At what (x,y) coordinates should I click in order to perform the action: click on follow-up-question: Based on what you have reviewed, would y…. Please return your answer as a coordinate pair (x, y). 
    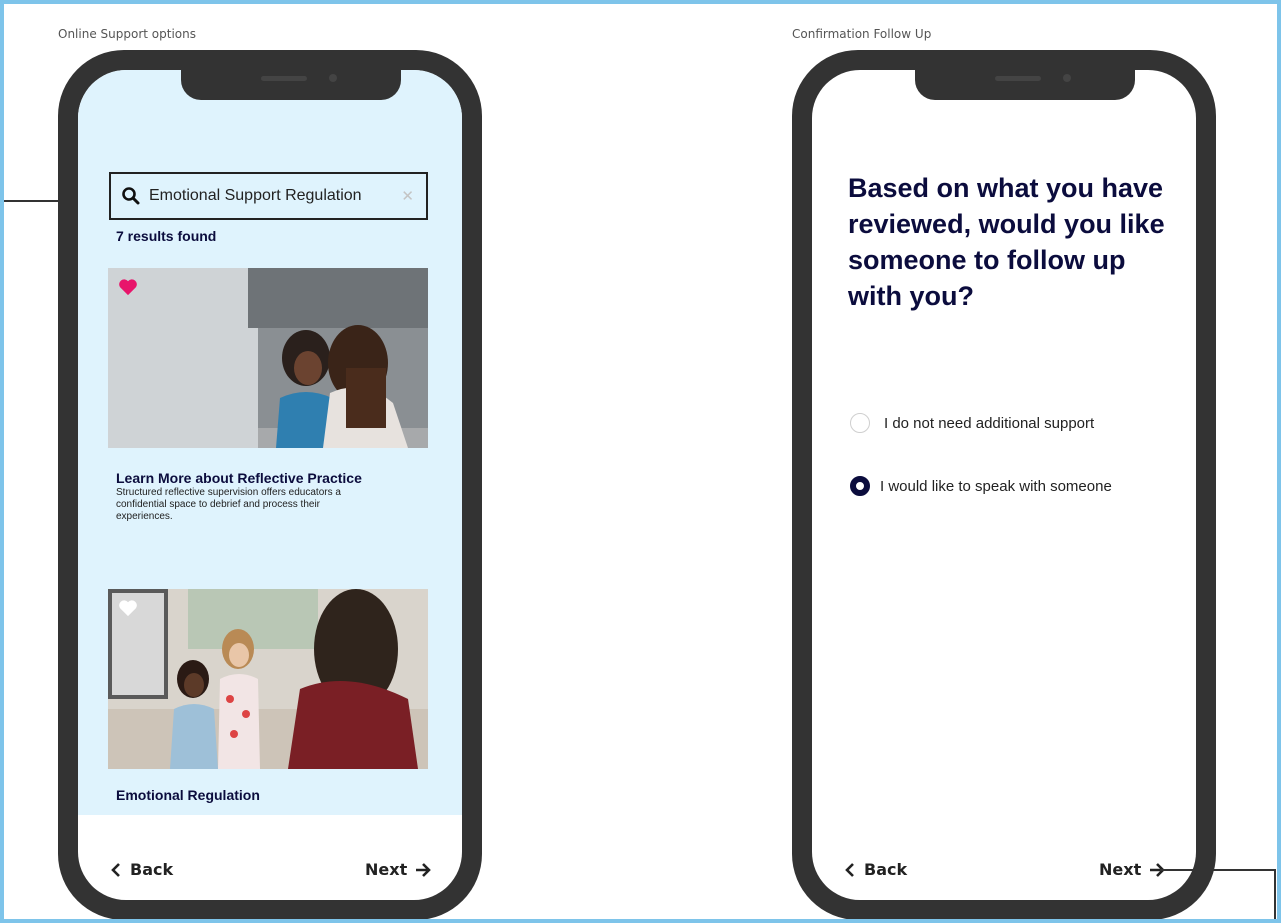
    Looking at the image, I should click on (1006, 242).